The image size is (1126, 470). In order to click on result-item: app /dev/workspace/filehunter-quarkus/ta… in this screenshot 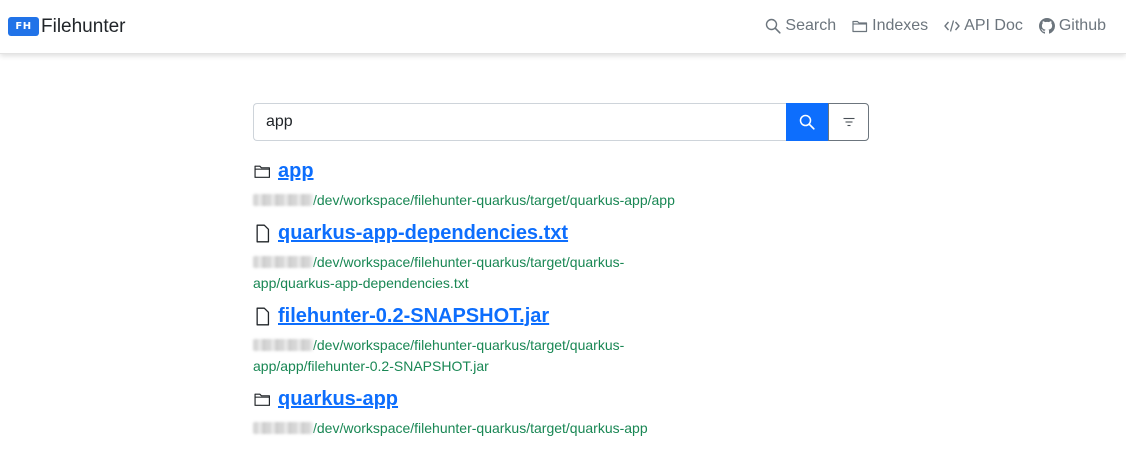, I will do `click(563, 184)`.